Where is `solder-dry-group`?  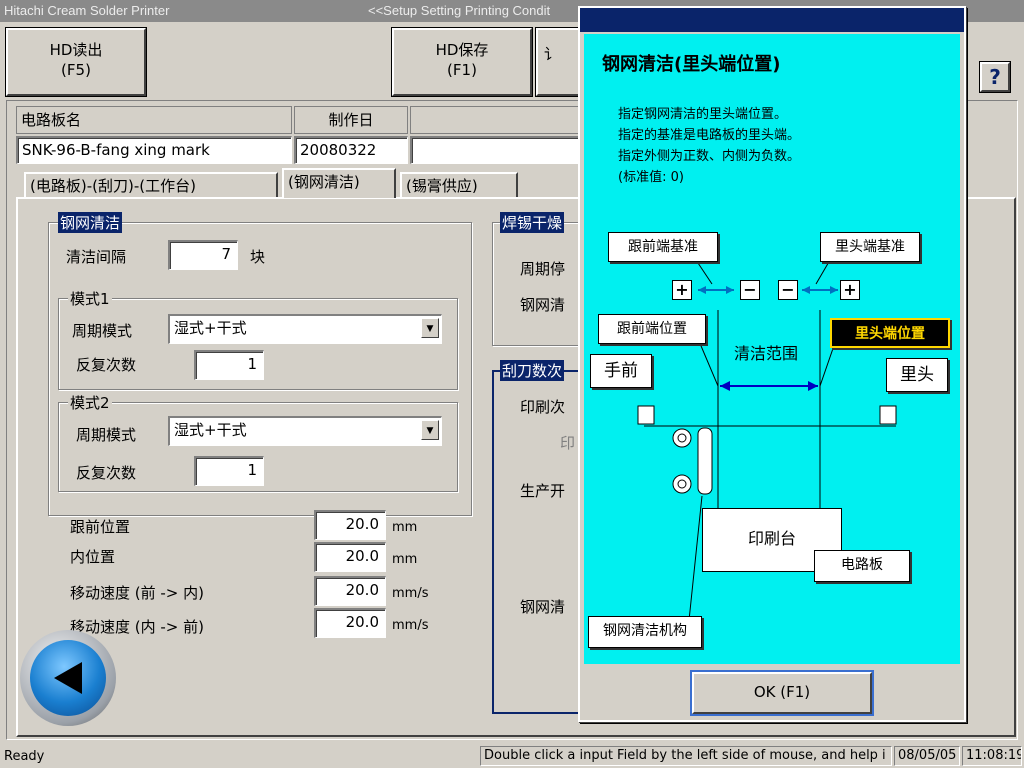
solder-dry-group is located at coordinates (542, 284).